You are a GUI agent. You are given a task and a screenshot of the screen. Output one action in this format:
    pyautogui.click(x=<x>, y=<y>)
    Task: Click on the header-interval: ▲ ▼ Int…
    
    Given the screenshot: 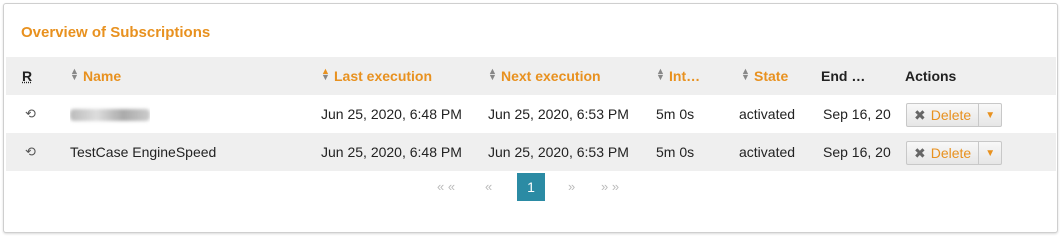 What is the action you would take?
    pyautogui.click(x=678, y=76)
    